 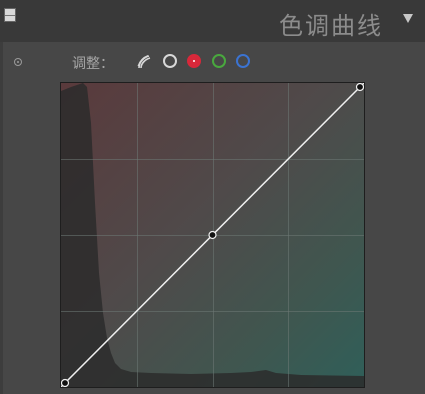 I want to click on adjust-label: 调整：, so click(x=93, y=64).